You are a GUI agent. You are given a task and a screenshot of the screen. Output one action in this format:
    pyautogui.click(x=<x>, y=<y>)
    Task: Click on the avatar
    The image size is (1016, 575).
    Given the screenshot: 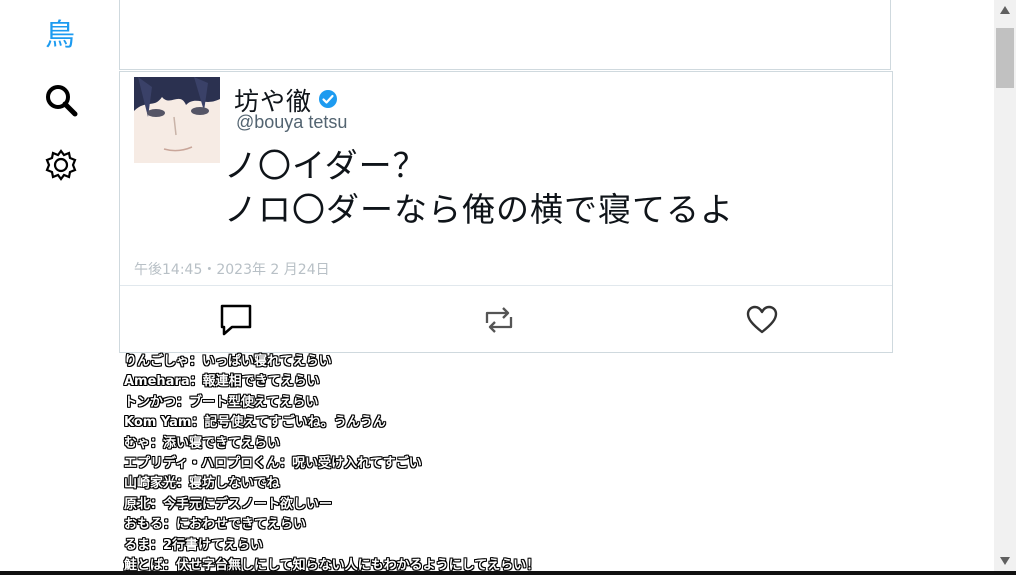 What is the action you would take?
    pyautogui.click(x=177, y=120)
    